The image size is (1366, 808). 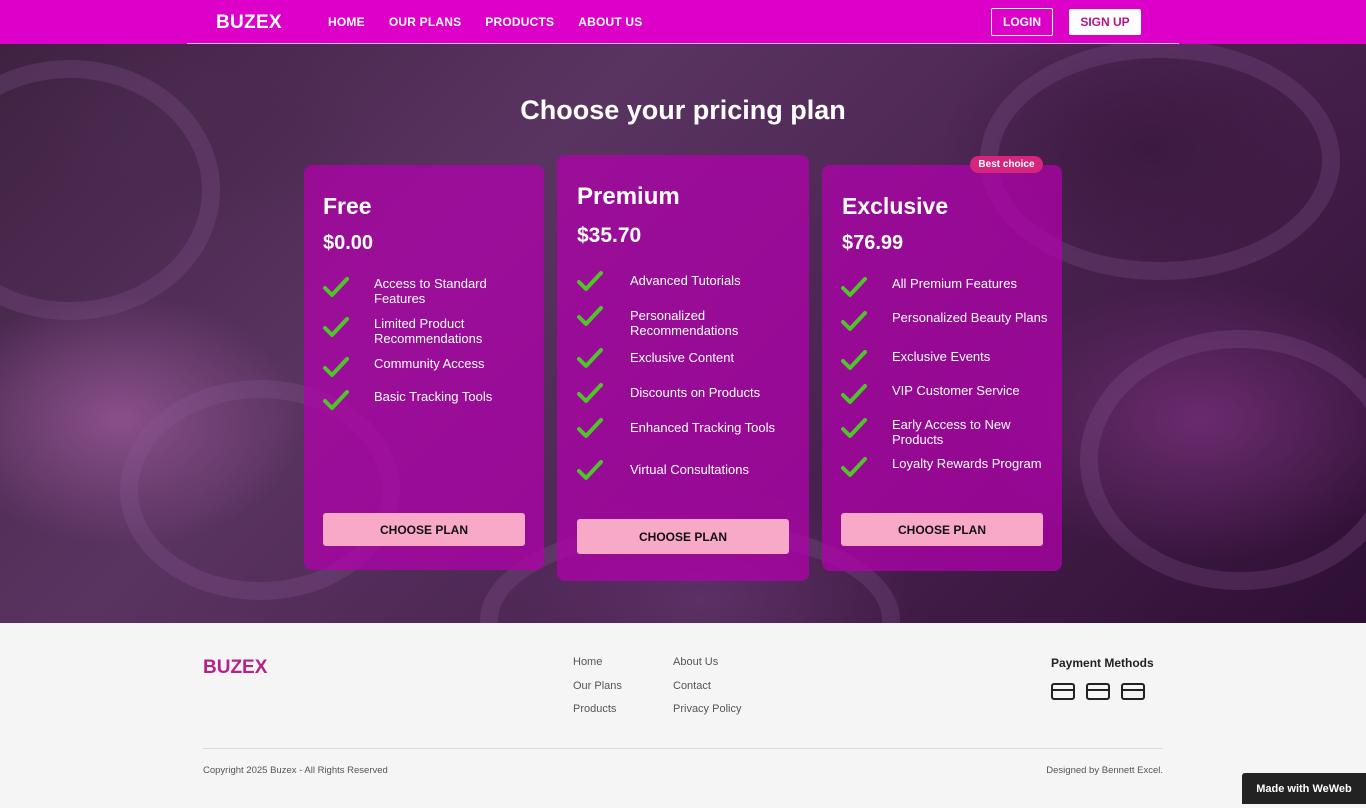 I want to click on brand-logo: BUZEX, so click(x=249, y=23).